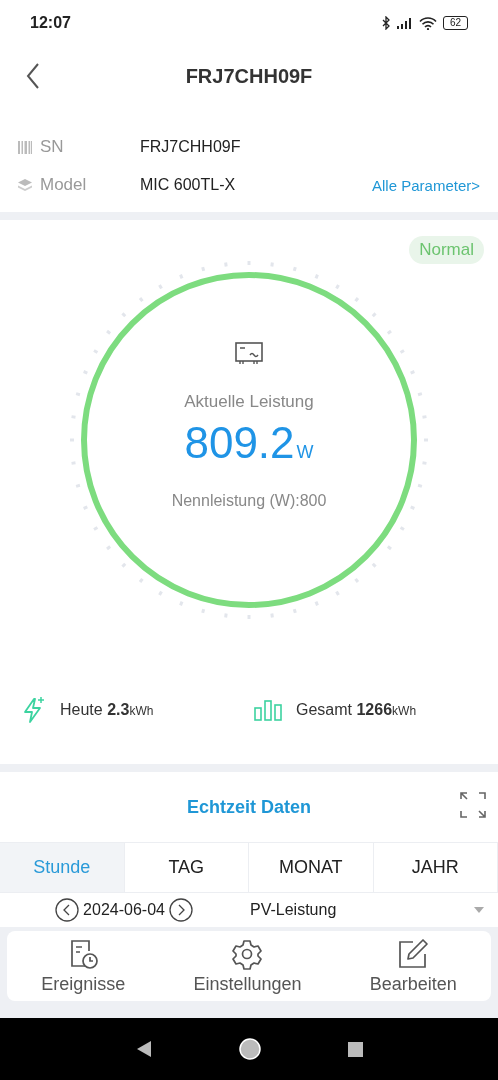  I want to click on edit-icon, so click(413, 953).